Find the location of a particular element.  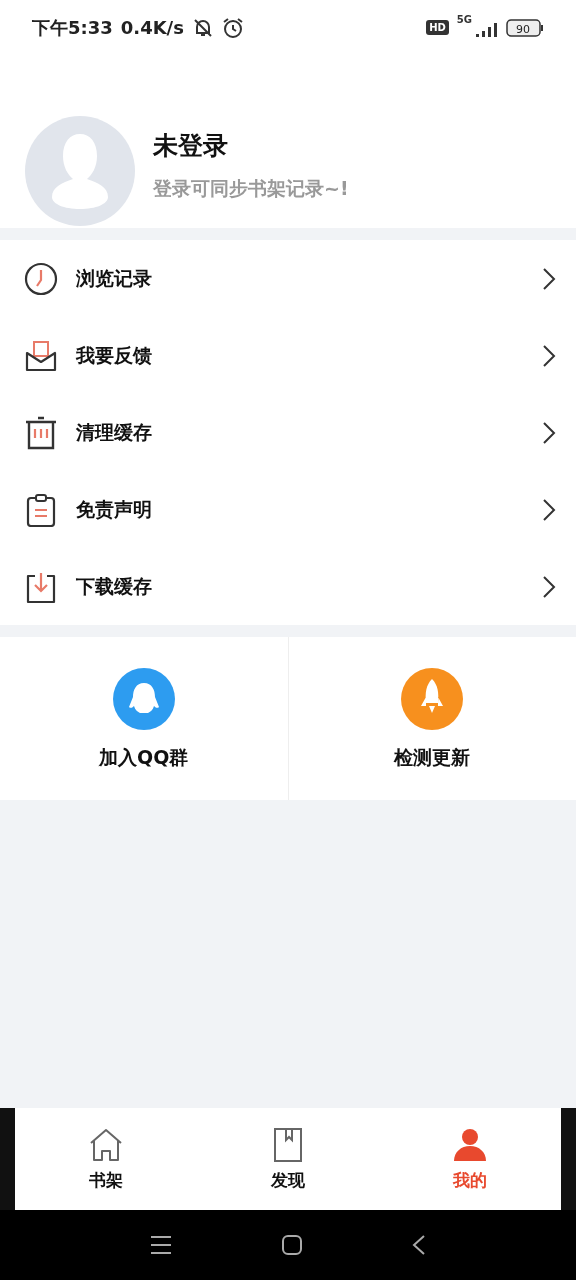

login-hint: 登录可同步书架记录~! is located at coordinates (251, 188).